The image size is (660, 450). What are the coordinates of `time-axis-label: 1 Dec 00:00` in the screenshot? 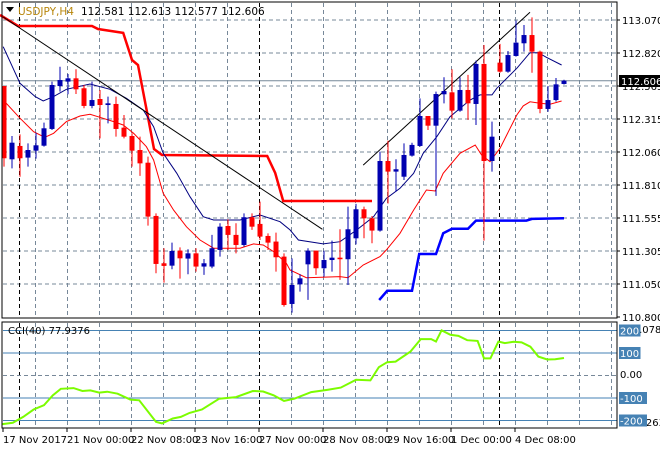 It's located at (481, 440).